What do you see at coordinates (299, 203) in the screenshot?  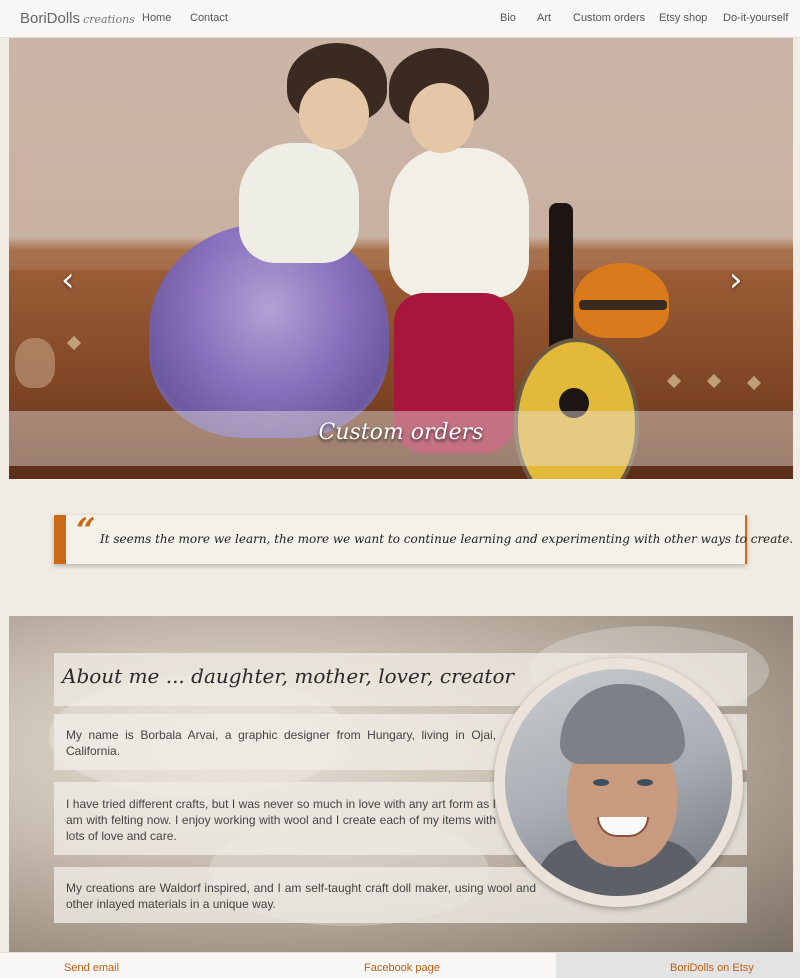 I see `doll-top` at bounding box center [299, 203].